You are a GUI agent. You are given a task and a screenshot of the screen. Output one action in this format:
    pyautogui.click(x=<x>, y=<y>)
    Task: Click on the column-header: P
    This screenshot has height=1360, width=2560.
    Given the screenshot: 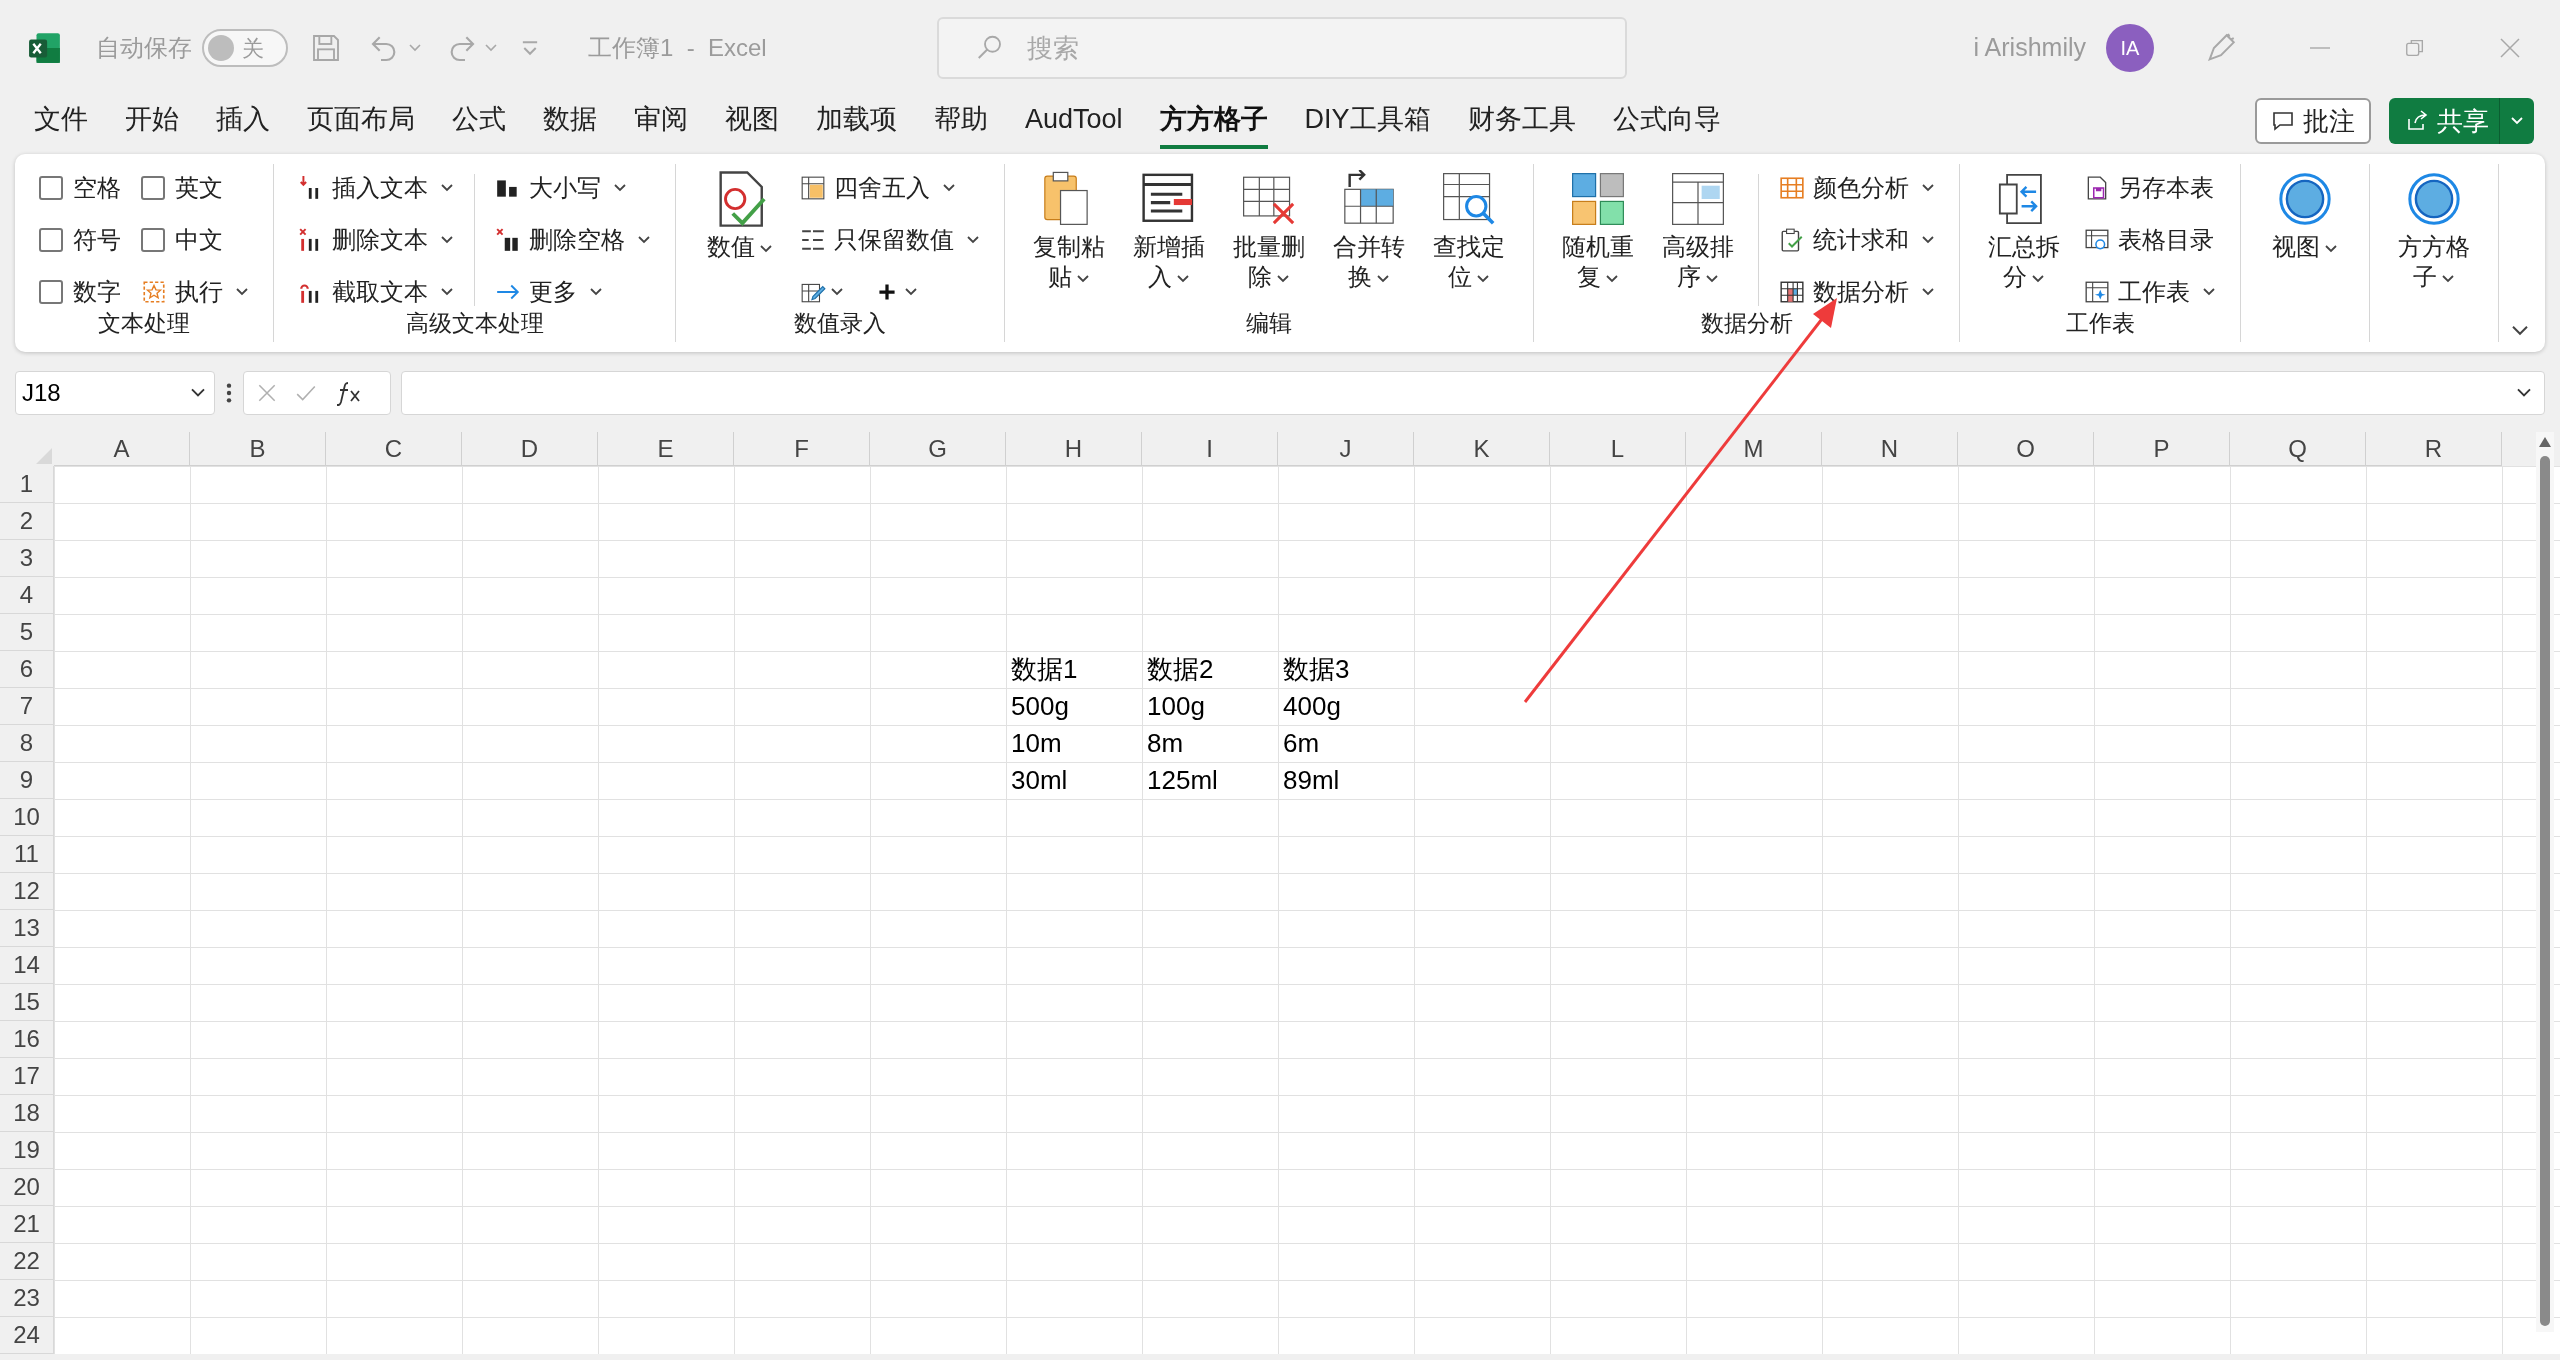 What is the action you would take?
    pyautogui.click(x=2162, y=449)
    